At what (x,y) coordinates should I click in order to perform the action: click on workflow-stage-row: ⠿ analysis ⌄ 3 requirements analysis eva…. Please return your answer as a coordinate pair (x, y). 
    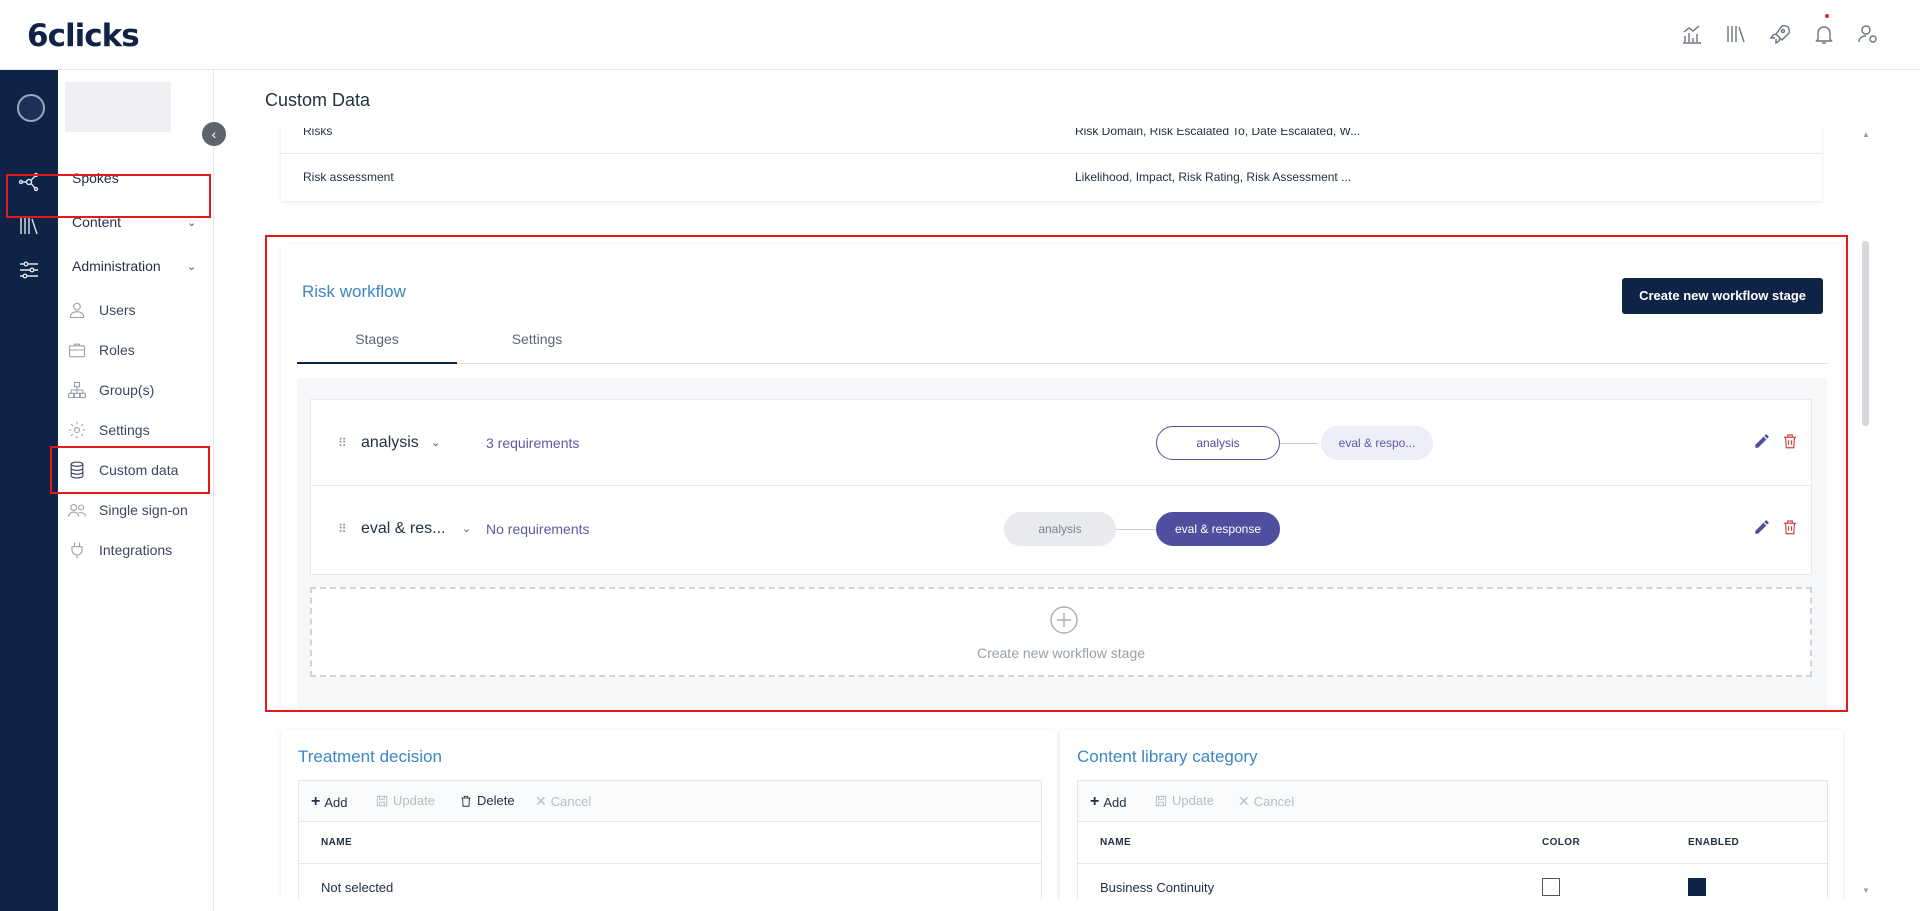
    Looking at the image, I should click on (1061, 444).